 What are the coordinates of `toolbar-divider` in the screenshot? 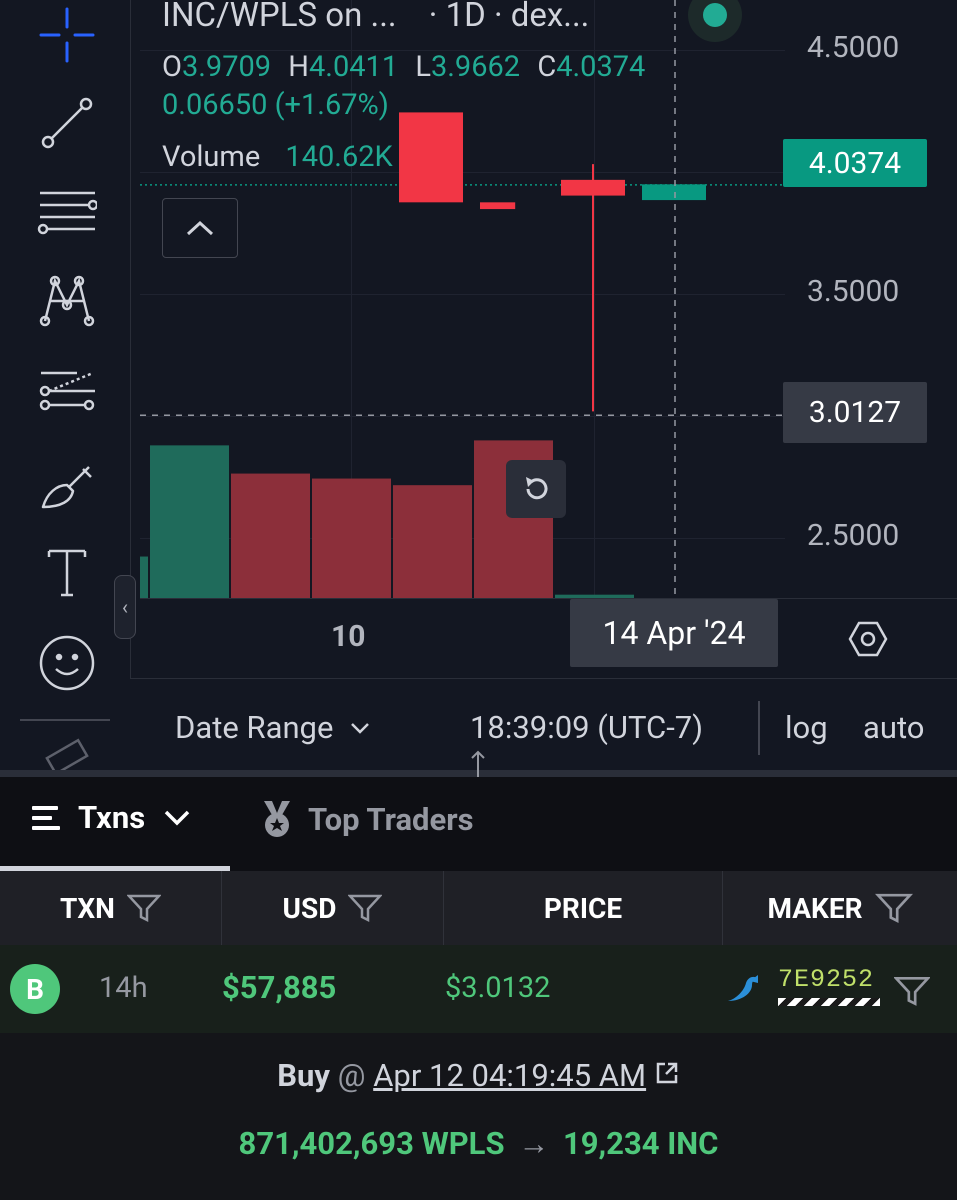 It's located at (65, 720).